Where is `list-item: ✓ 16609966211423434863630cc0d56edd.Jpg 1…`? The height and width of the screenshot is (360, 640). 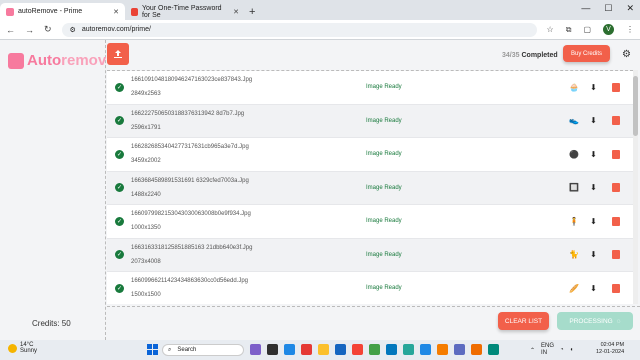 list-item: ✓ 16609966211423434863630cc0d56edd.Jpg 1… is located at coordinates (370, 288).